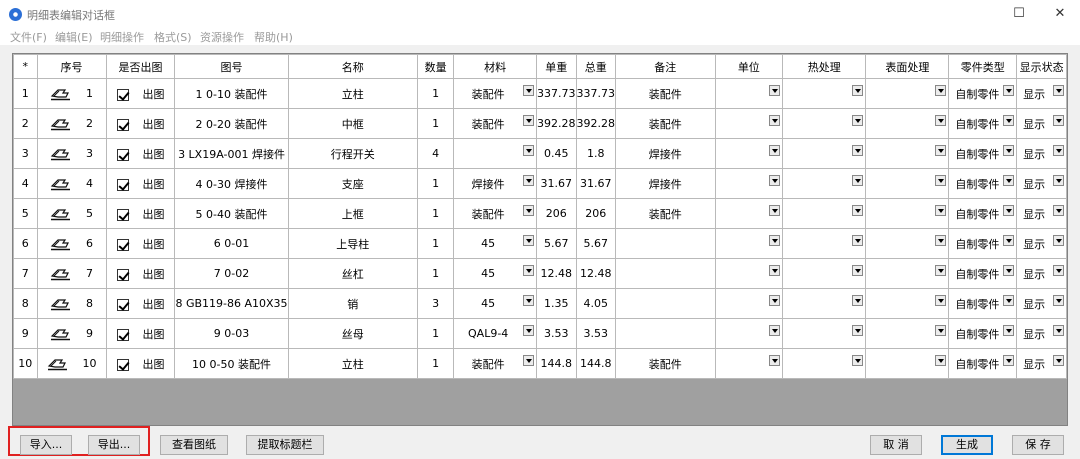 The height and width of the screenshot is (459, 1080). Describe the element at coordinates (71, 66) in the screenshot. I see `column-header: 序号` at that location.